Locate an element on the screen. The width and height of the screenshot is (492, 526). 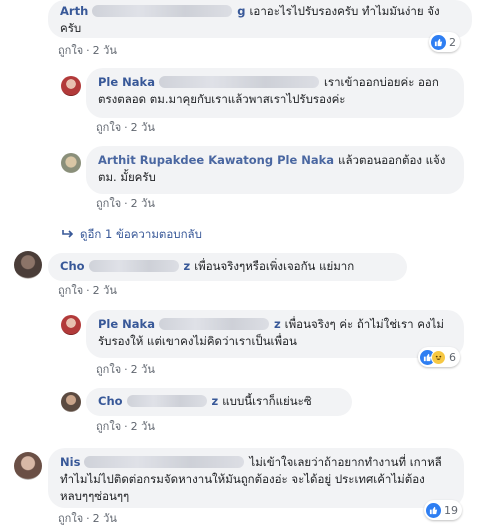
reaction-summary: 19 is located at coordinates (443, 510).